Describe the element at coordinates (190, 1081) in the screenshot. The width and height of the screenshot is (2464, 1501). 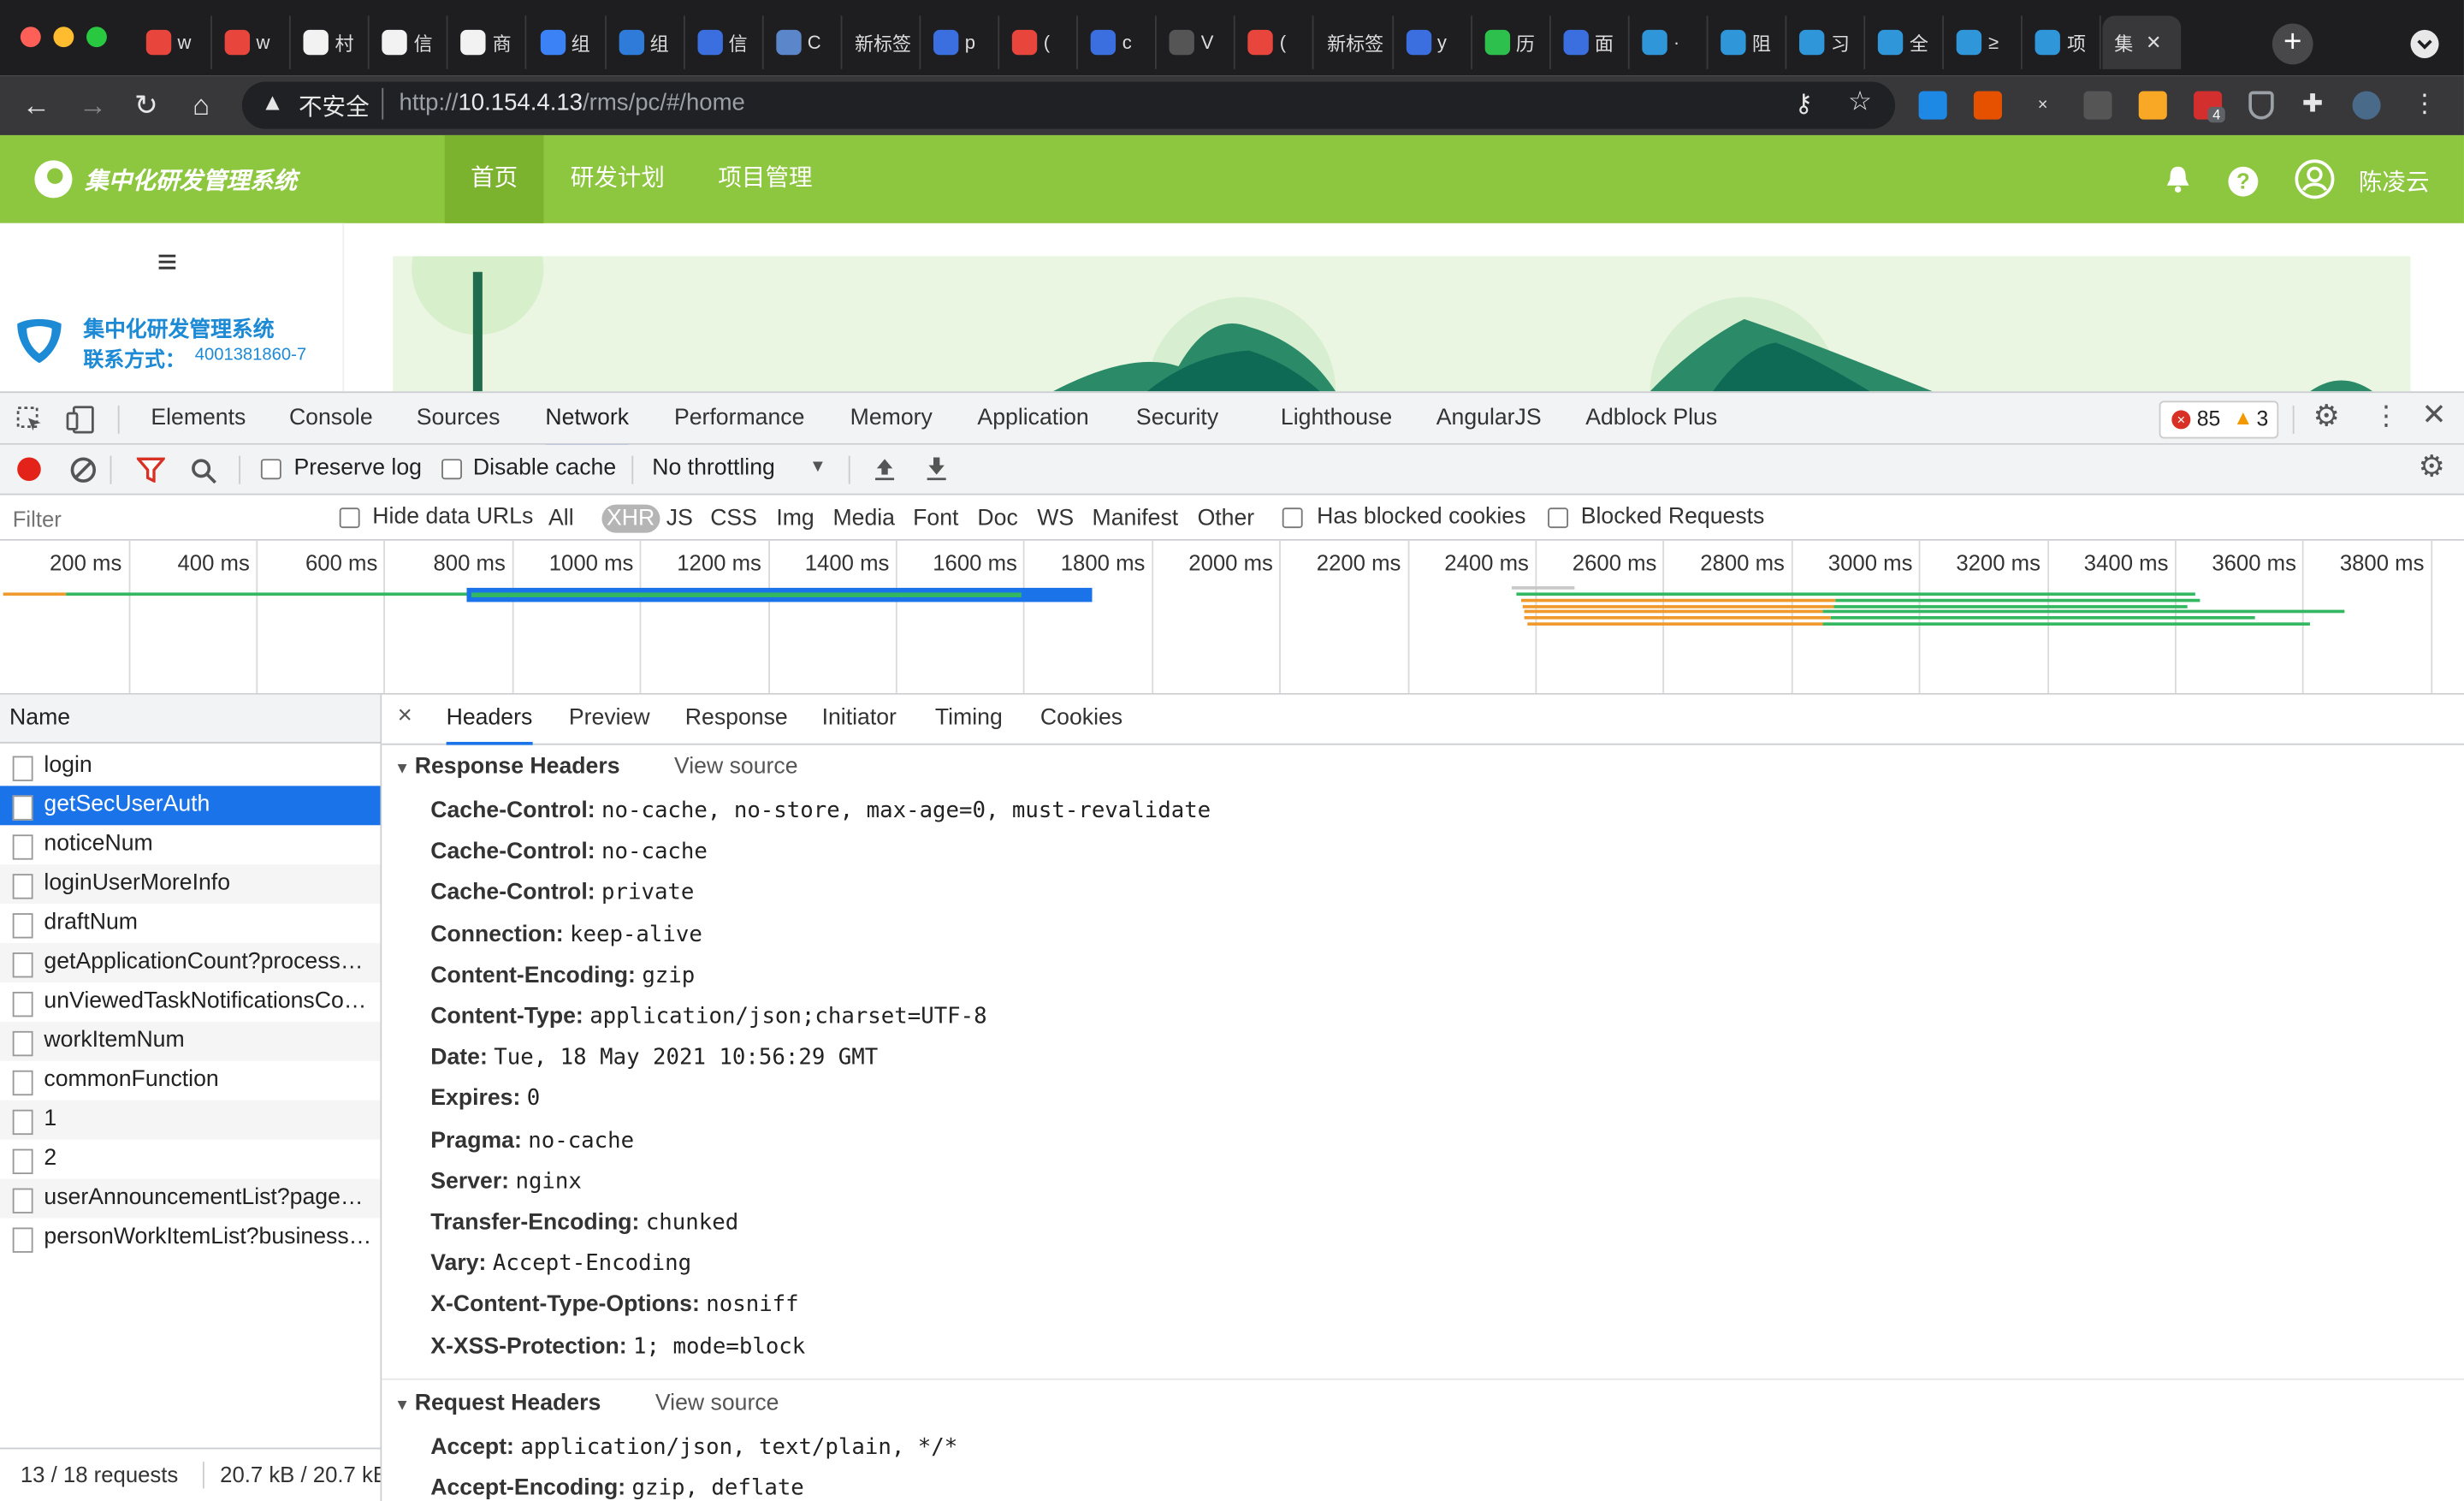
I see `request-row: commonFunction` at that location.